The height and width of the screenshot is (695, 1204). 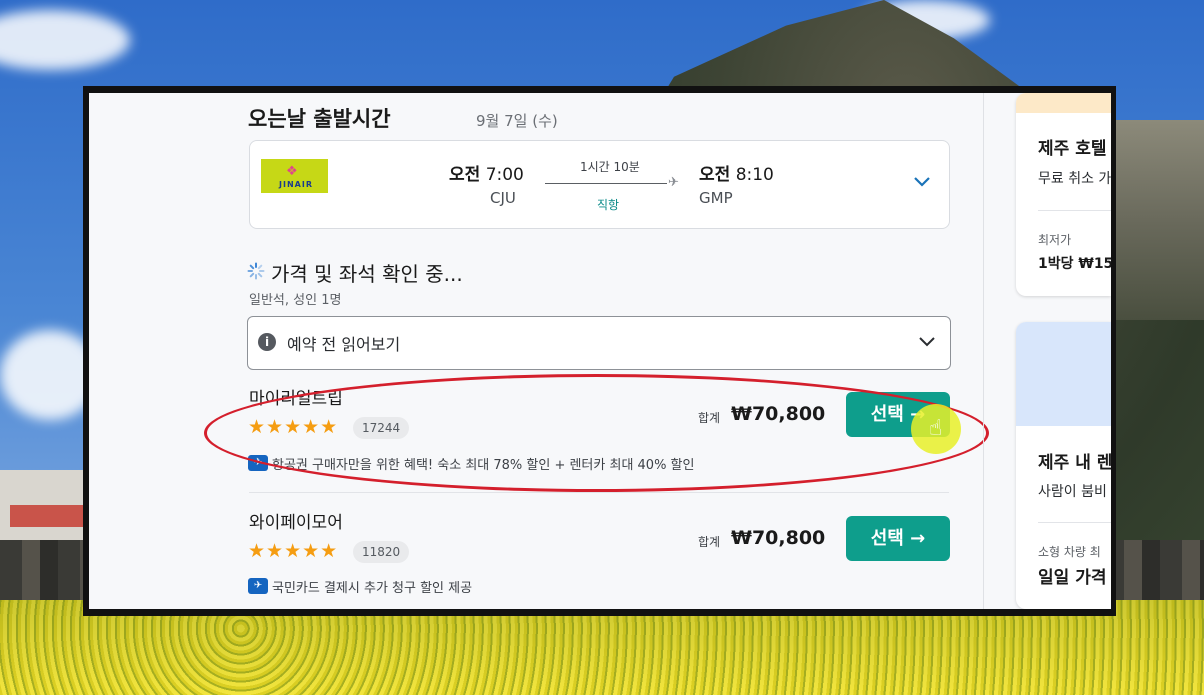 I want to click on hotel-card-divider, so click(x=1074, y=210).